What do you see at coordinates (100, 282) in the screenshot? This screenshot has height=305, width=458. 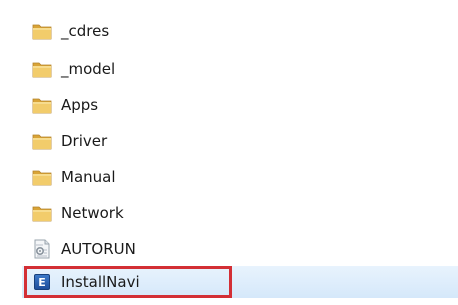 I see `file-name: InstallNavi` at bounding box center [100, 282].